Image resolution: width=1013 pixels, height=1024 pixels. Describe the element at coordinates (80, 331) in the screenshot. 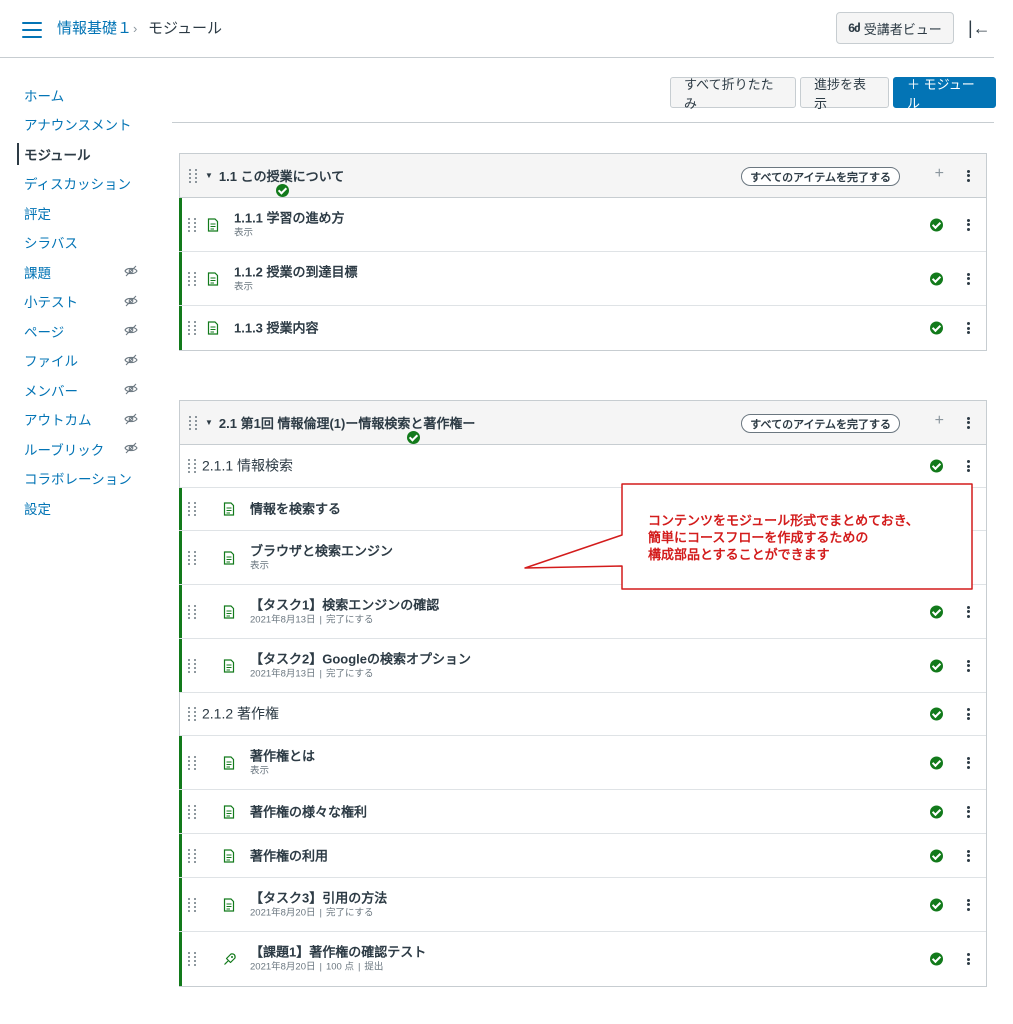

I see `sidebar-item-8: ページ` at that location.